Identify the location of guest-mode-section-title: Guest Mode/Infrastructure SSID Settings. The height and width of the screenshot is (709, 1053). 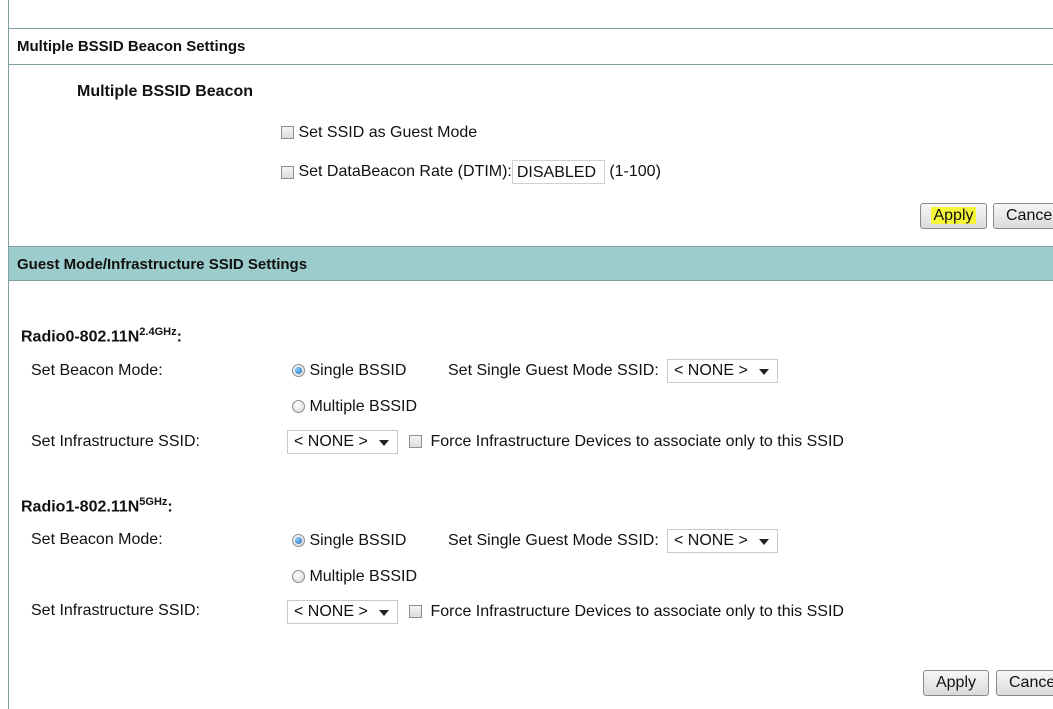
(531, 263).